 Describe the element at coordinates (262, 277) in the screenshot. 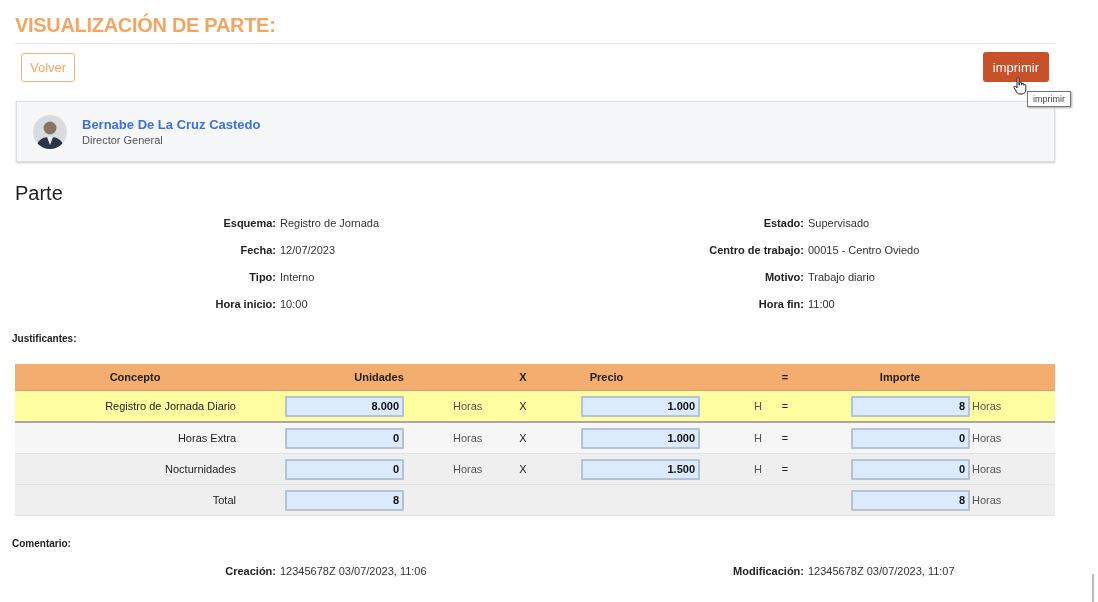

I see `field-label: Tipo:` at that location.